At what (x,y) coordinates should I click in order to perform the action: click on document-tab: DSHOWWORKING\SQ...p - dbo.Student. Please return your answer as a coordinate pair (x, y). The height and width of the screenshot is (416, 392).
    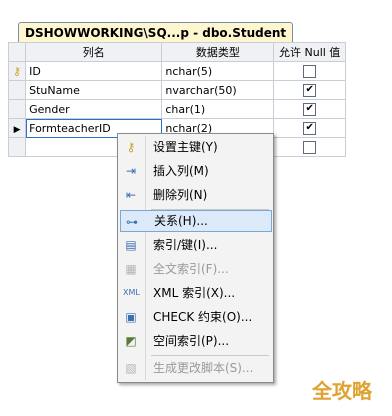
    Looking at the image, I should click on (156, 32).